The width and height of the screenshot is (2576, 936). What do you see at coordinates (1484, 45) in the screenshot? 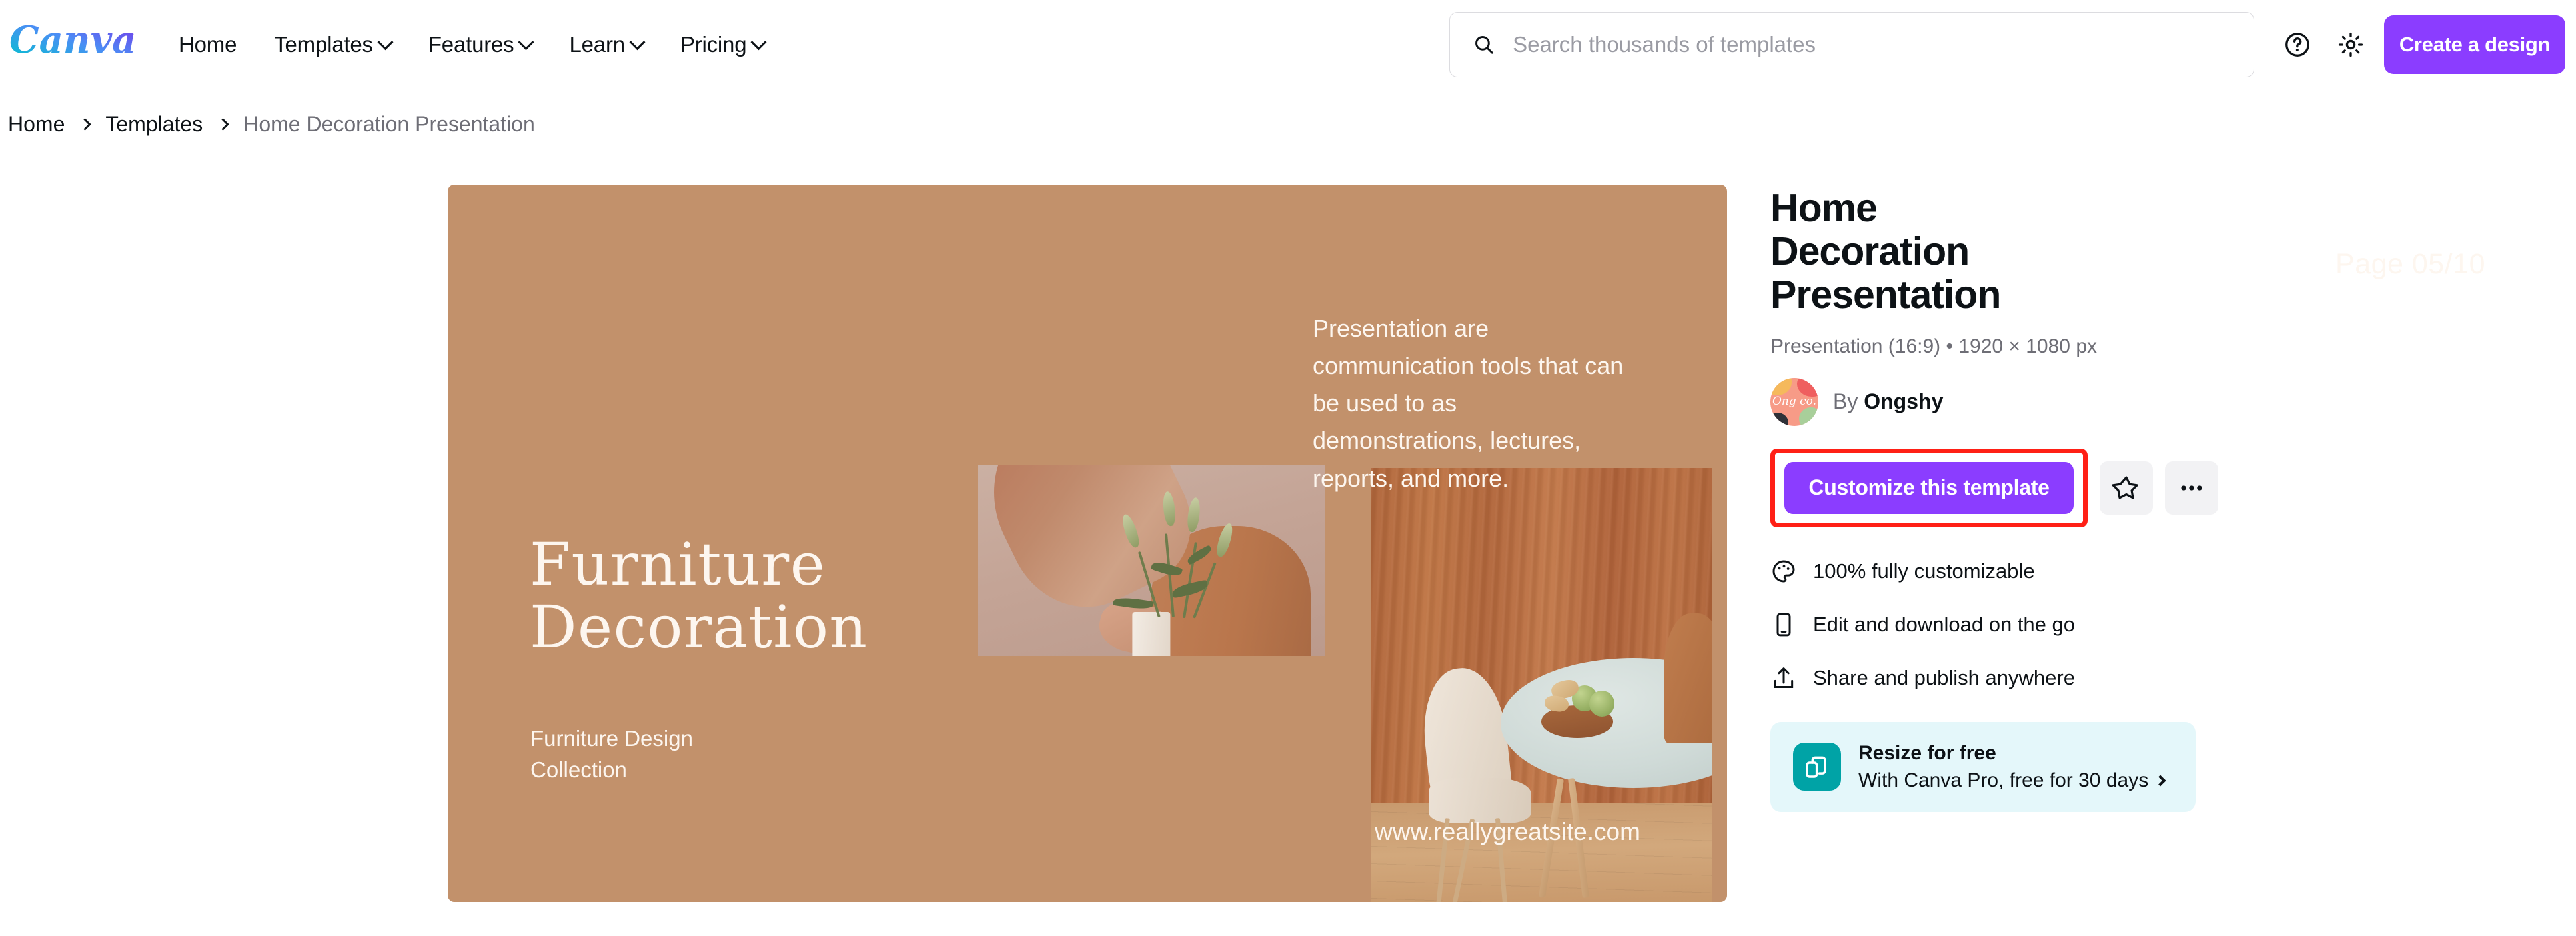
I see `search-icon` at bounding box center [1484, 45].